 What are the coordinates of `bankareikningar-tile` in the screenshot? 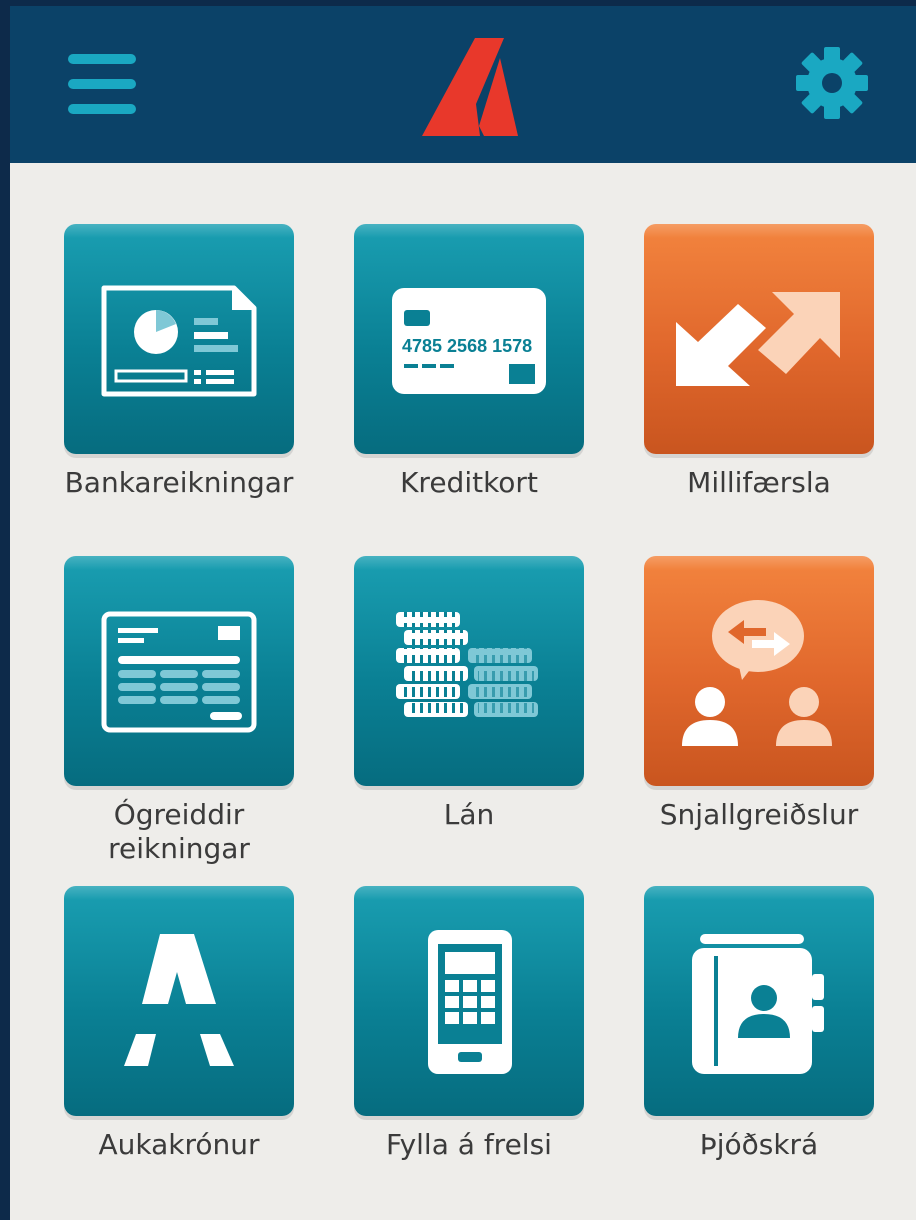 It's located at (179, 339).